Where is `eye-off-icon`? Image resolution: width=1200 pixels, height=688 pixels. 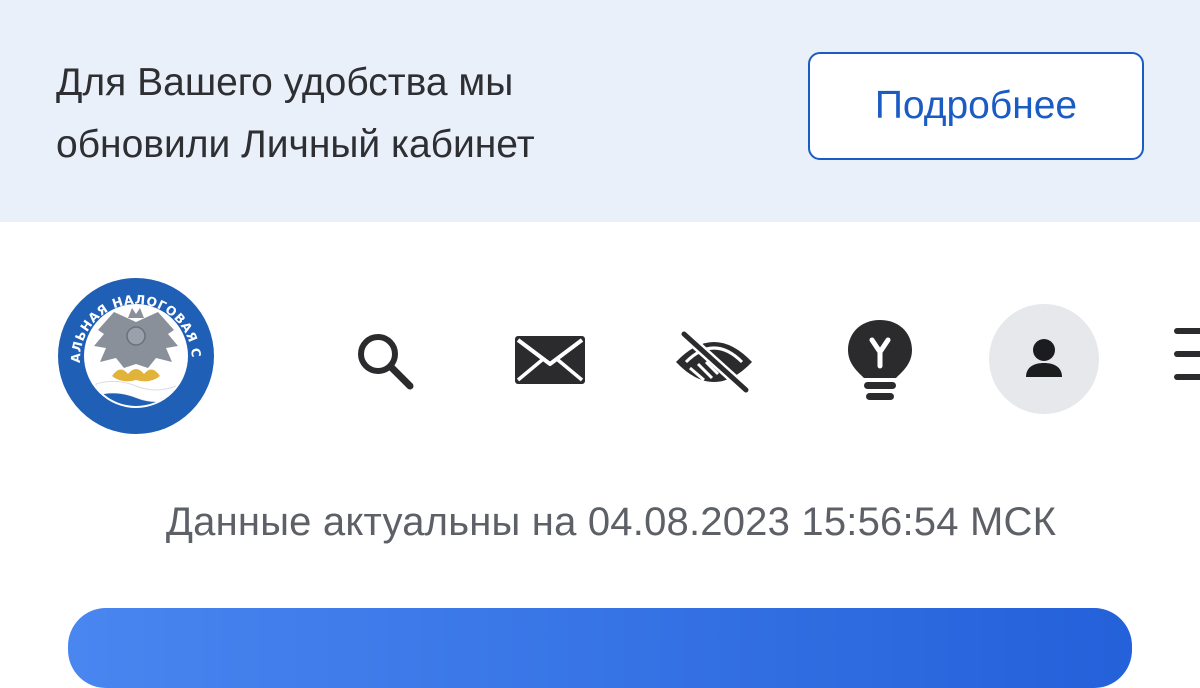 eye-off-icon is located at coordinates (714, 361).